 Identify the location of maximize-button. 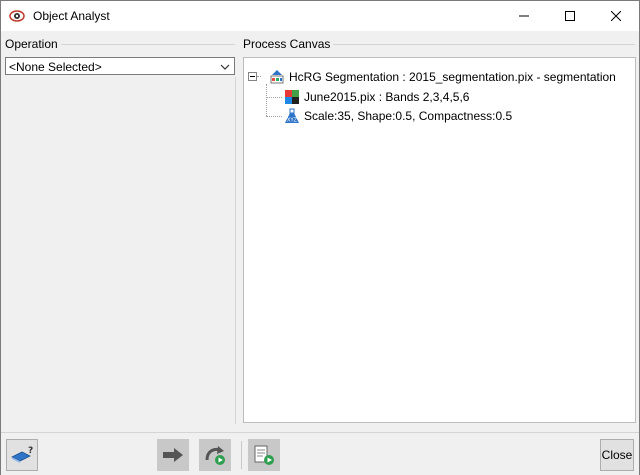
(570, 16).